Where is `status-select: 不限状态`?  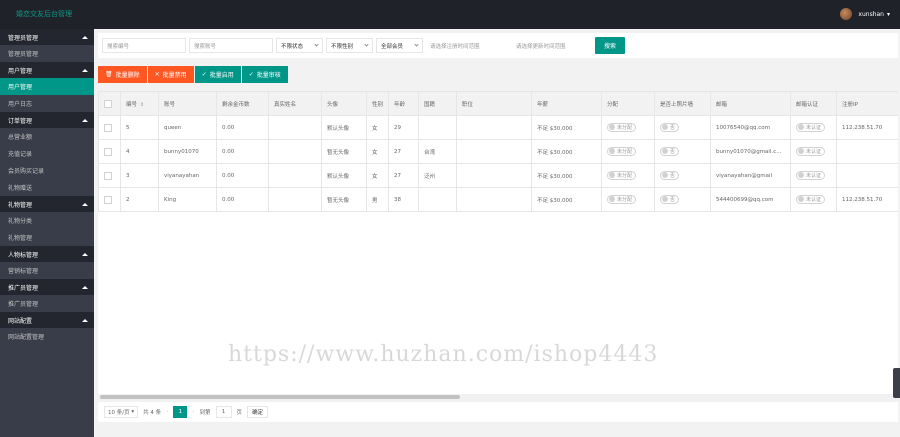
status-select: 不限状态 is located at coordinates (299, 45).